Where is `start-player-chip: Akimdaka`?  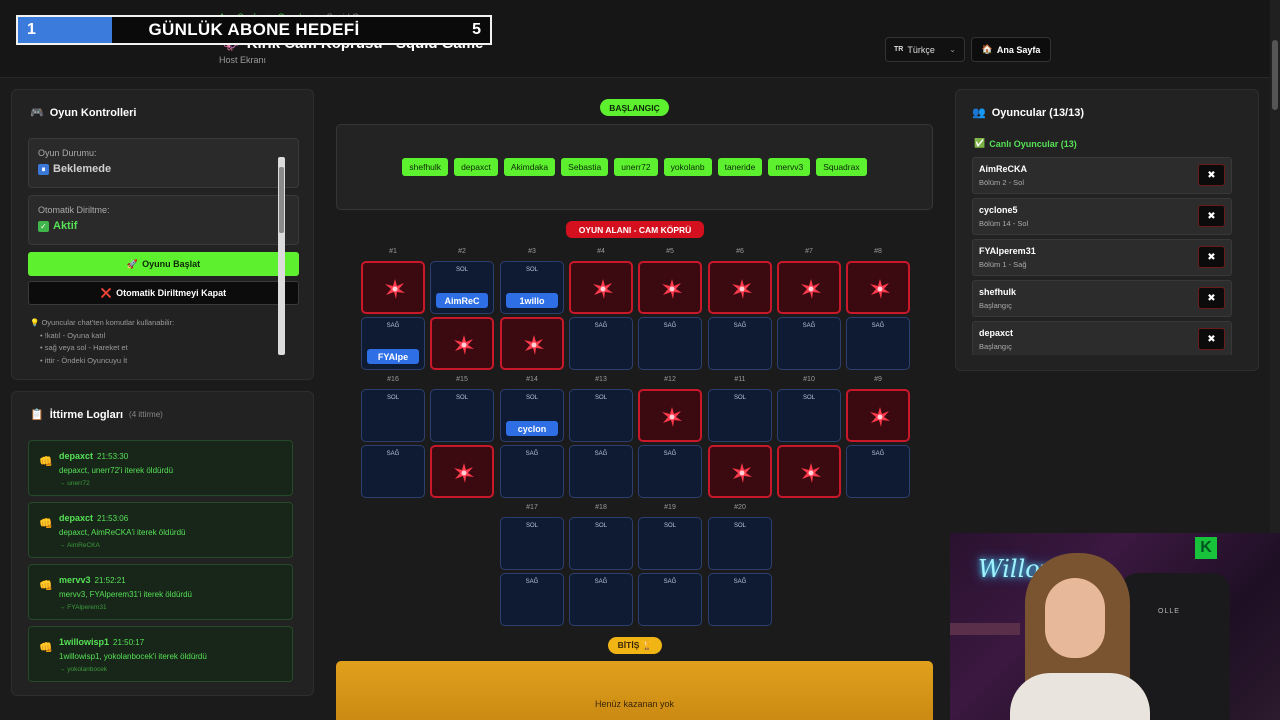
start-player-chip: Akimdaka is located at coordinates (529, 167).